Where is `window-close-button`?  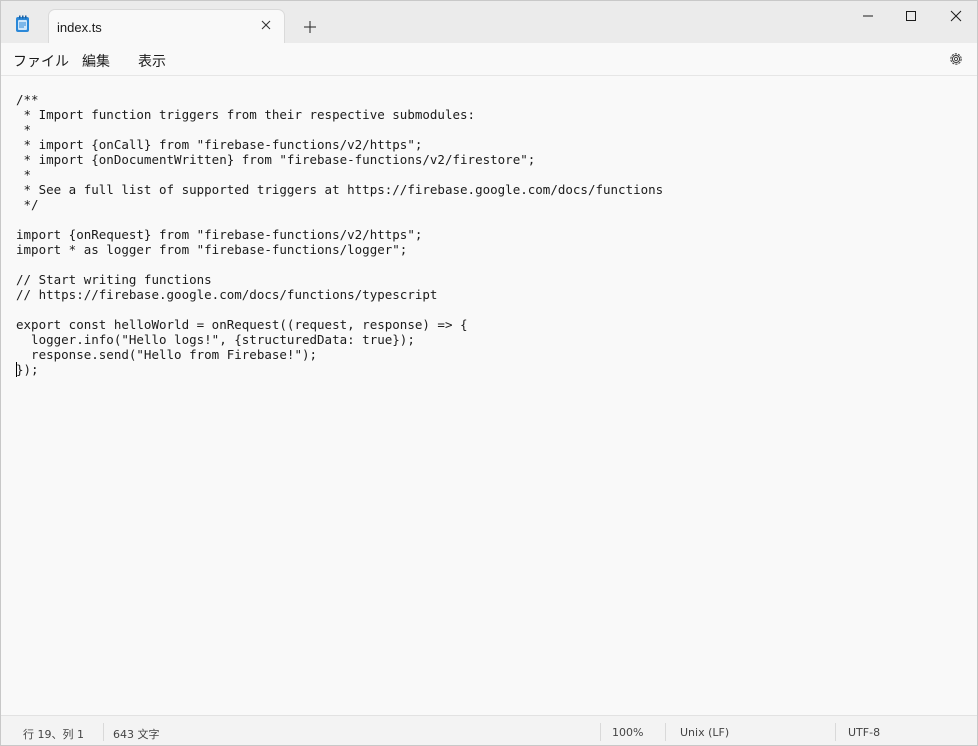 window-close-button is located at coordinates (955, 16).